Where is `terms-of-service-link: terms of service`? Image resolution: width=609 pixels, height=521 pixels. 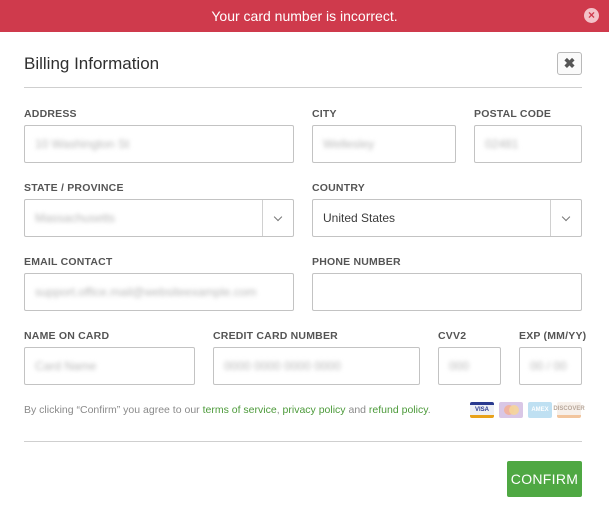
terms-of-service-link: terms of service is located at coordinates (240, 410).